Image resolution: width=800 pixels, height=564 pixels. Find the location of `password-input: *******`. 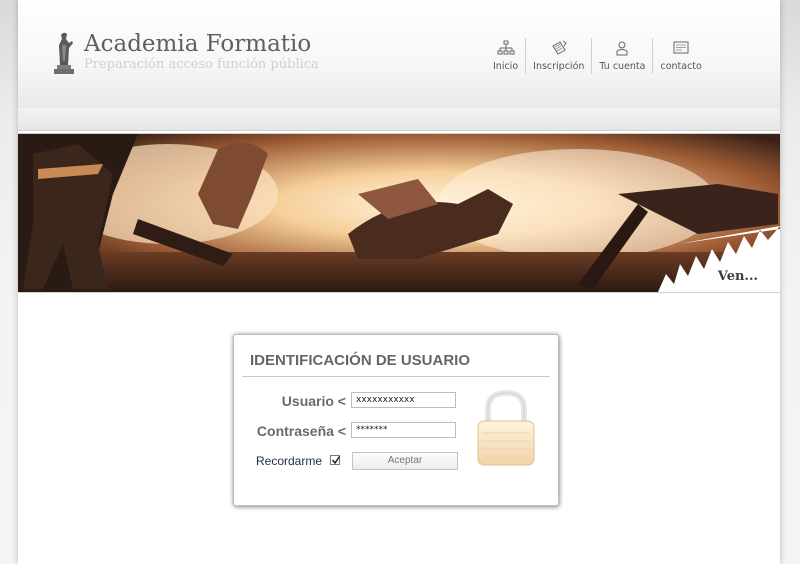

password-input: ******* is located at coordinates (403, 430).